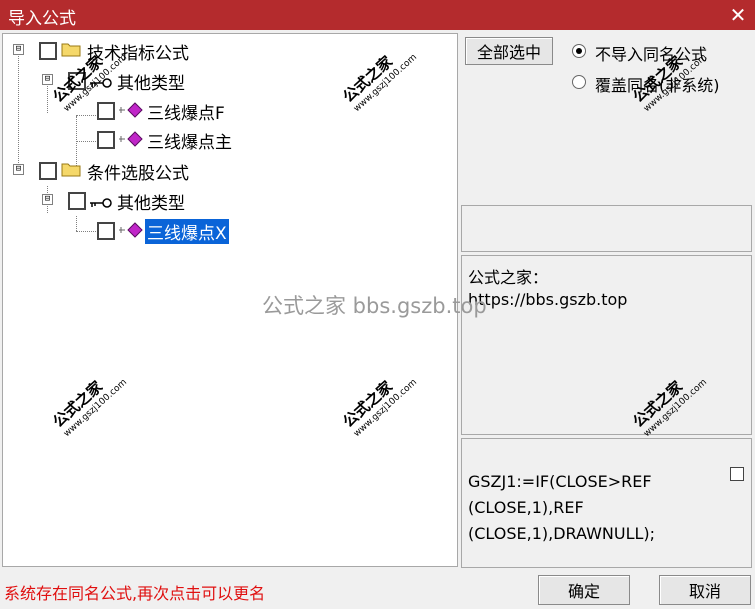  Describe the element at coordinates (548, 299) in the screenshot. I see `info-url: https://bbs.gszb.top` at that location.